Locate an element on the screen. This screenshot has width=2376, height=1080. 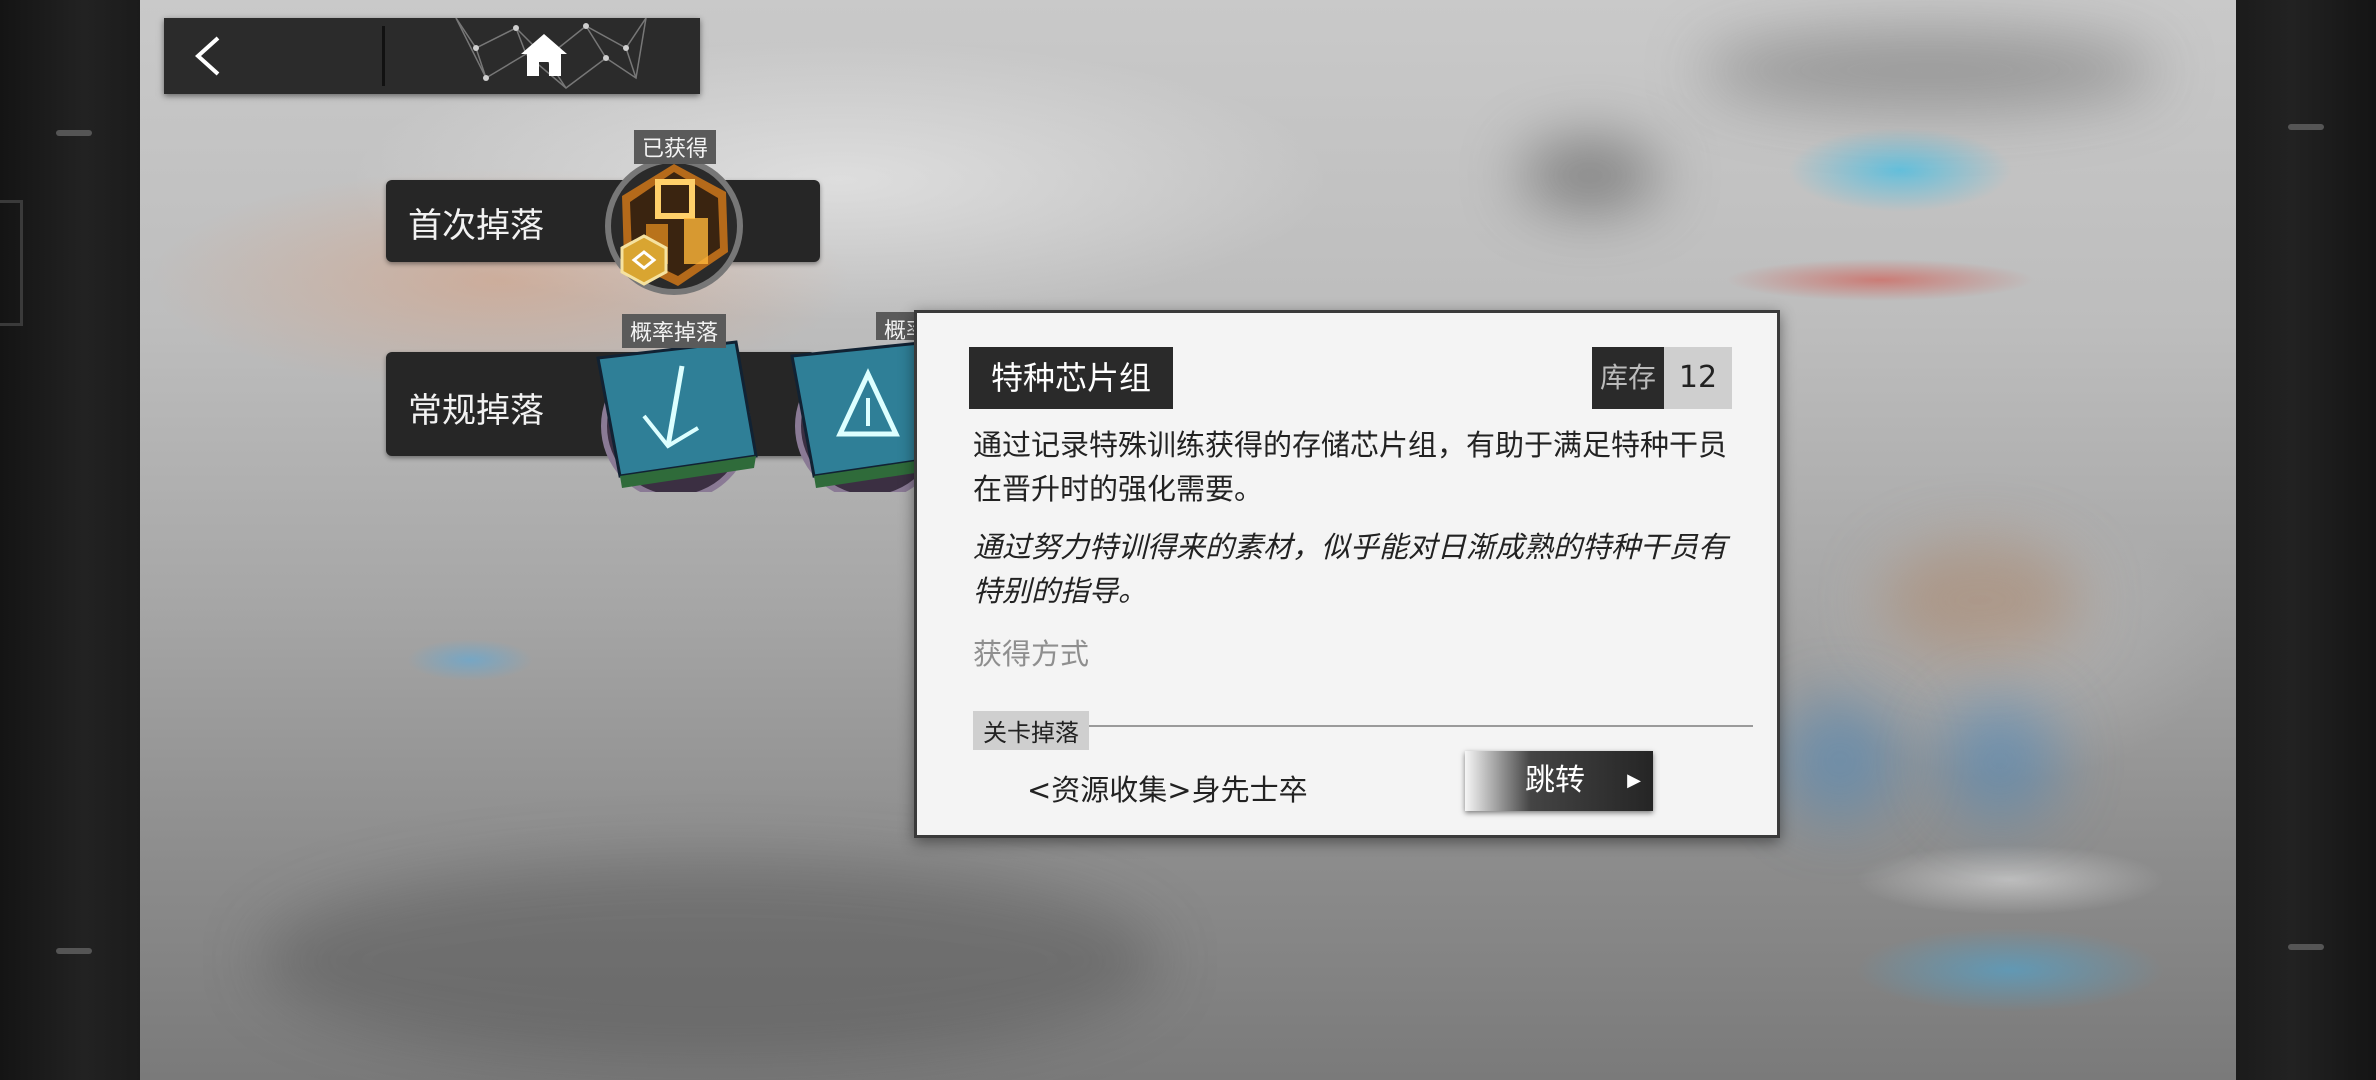
first-drop-item: 已获得 is located at coordinates (675, 221).